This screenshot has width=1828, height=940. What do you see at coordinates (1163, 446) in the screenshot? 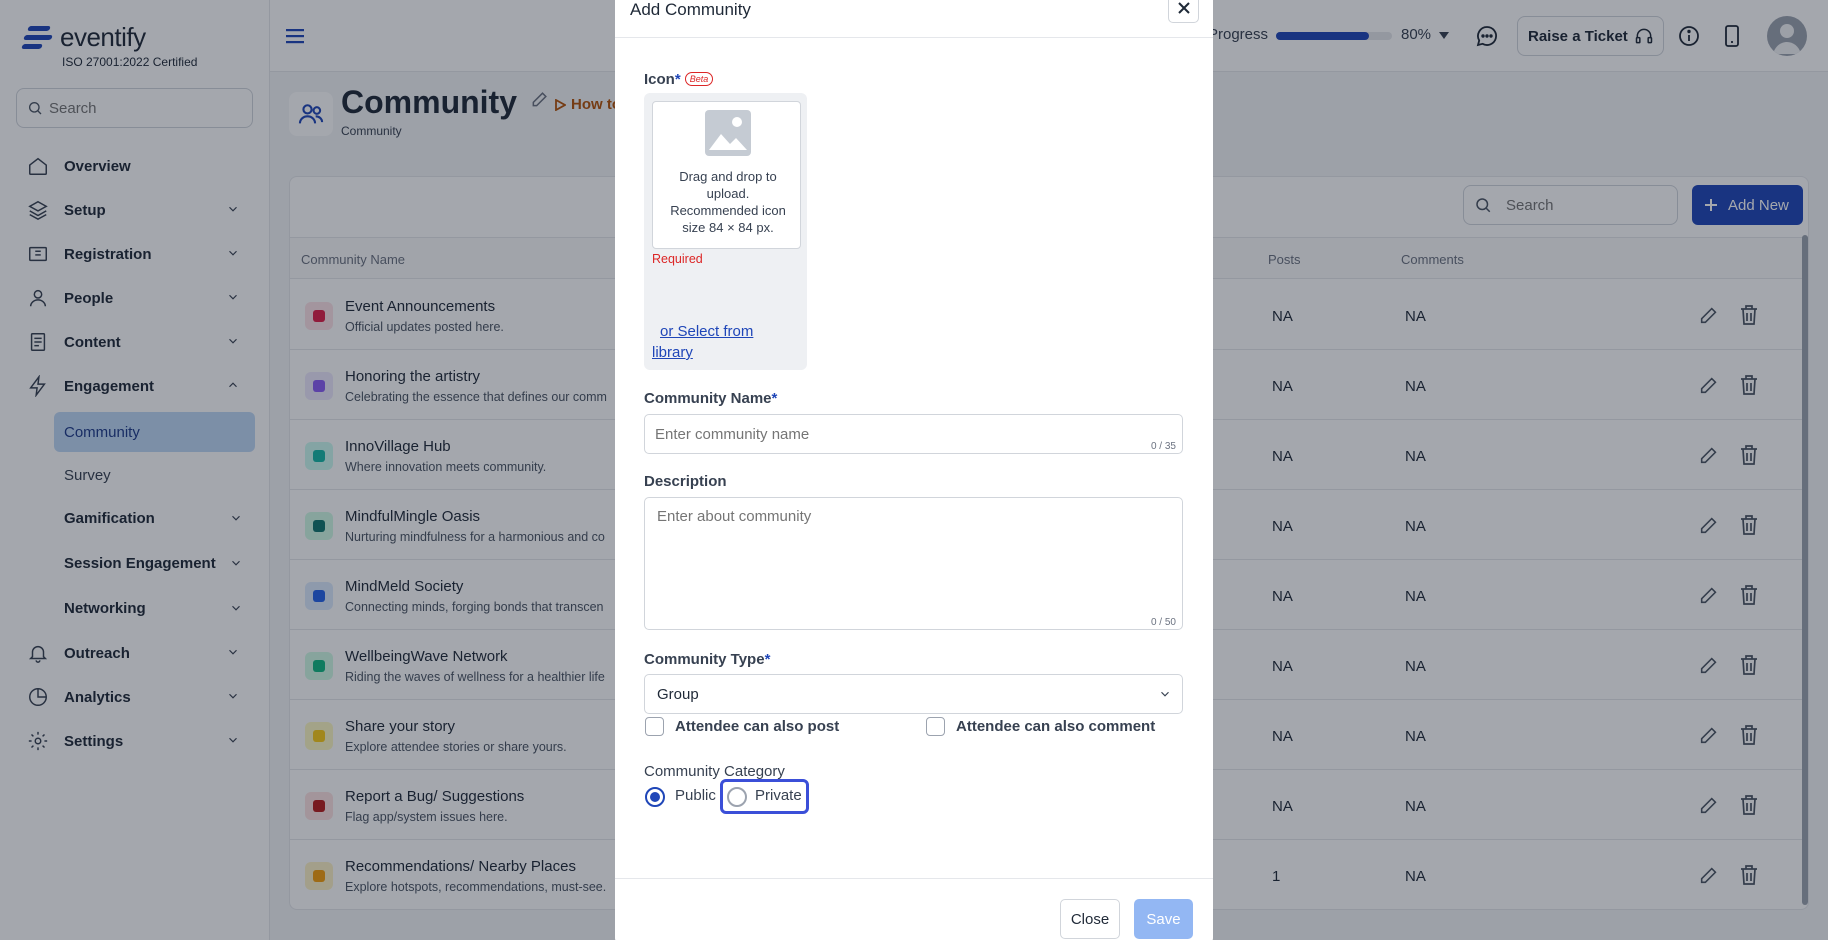
I see `name-char-counter: 0 / 35` at bounding box center [1163, 446].